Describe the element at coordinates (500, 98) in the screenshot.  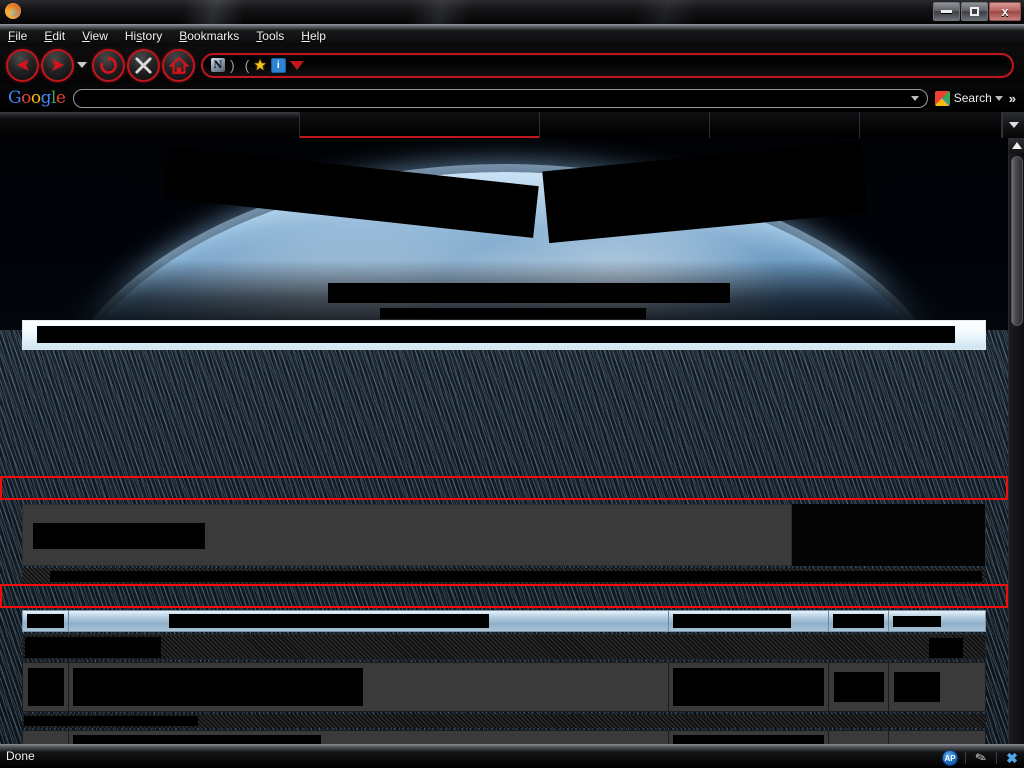
I see `search-input` at that location.